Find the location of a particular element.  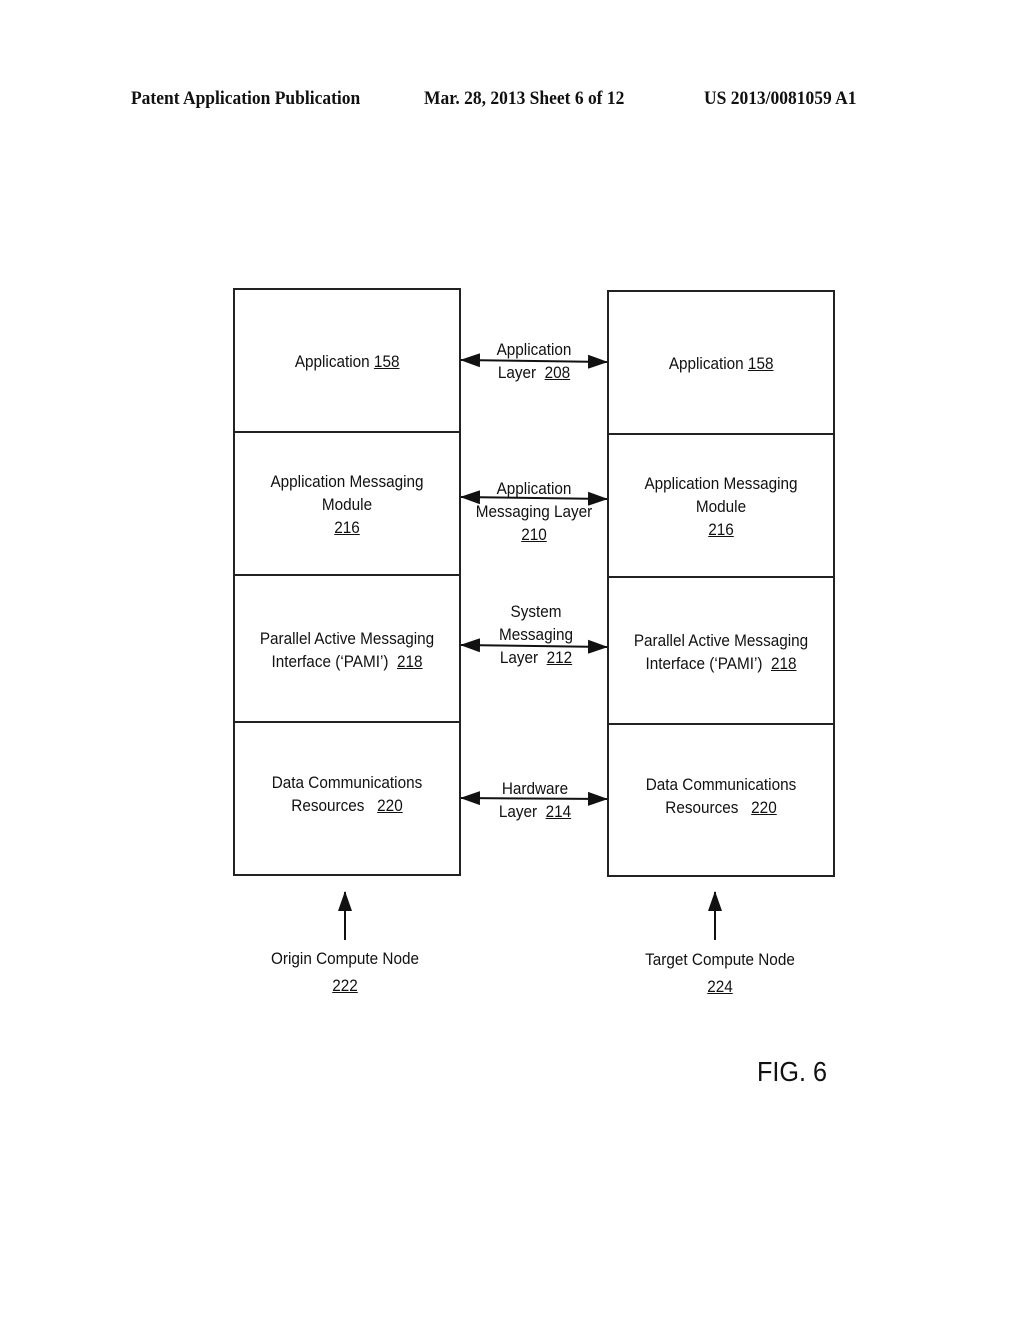

ref-number: 212 is located at coordinates (559, 657).